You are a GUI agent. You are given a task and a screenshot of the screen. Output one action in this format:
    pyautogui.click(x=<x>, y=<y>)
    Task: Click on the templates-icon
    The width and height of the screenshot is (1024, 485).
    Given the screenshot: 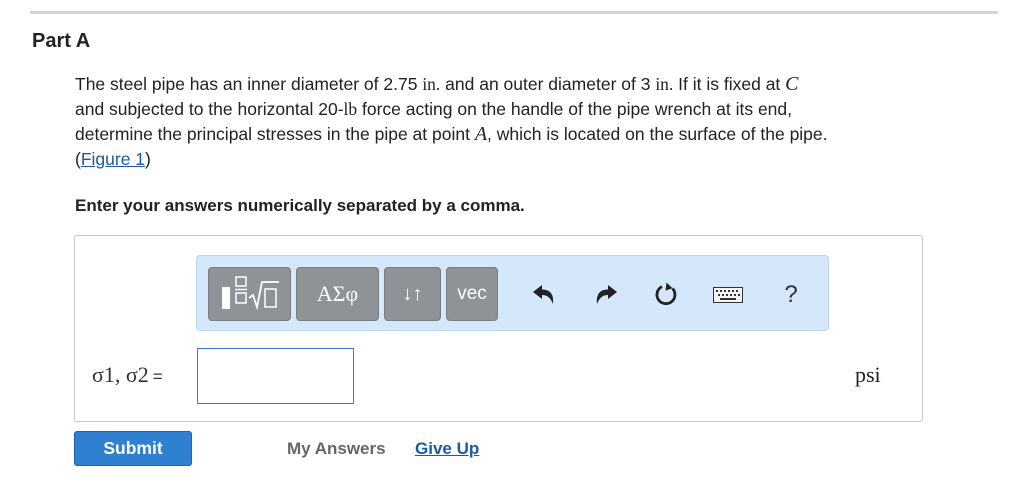 What is the action you would take?
    pyautogui.click(x=250, y=293)
    